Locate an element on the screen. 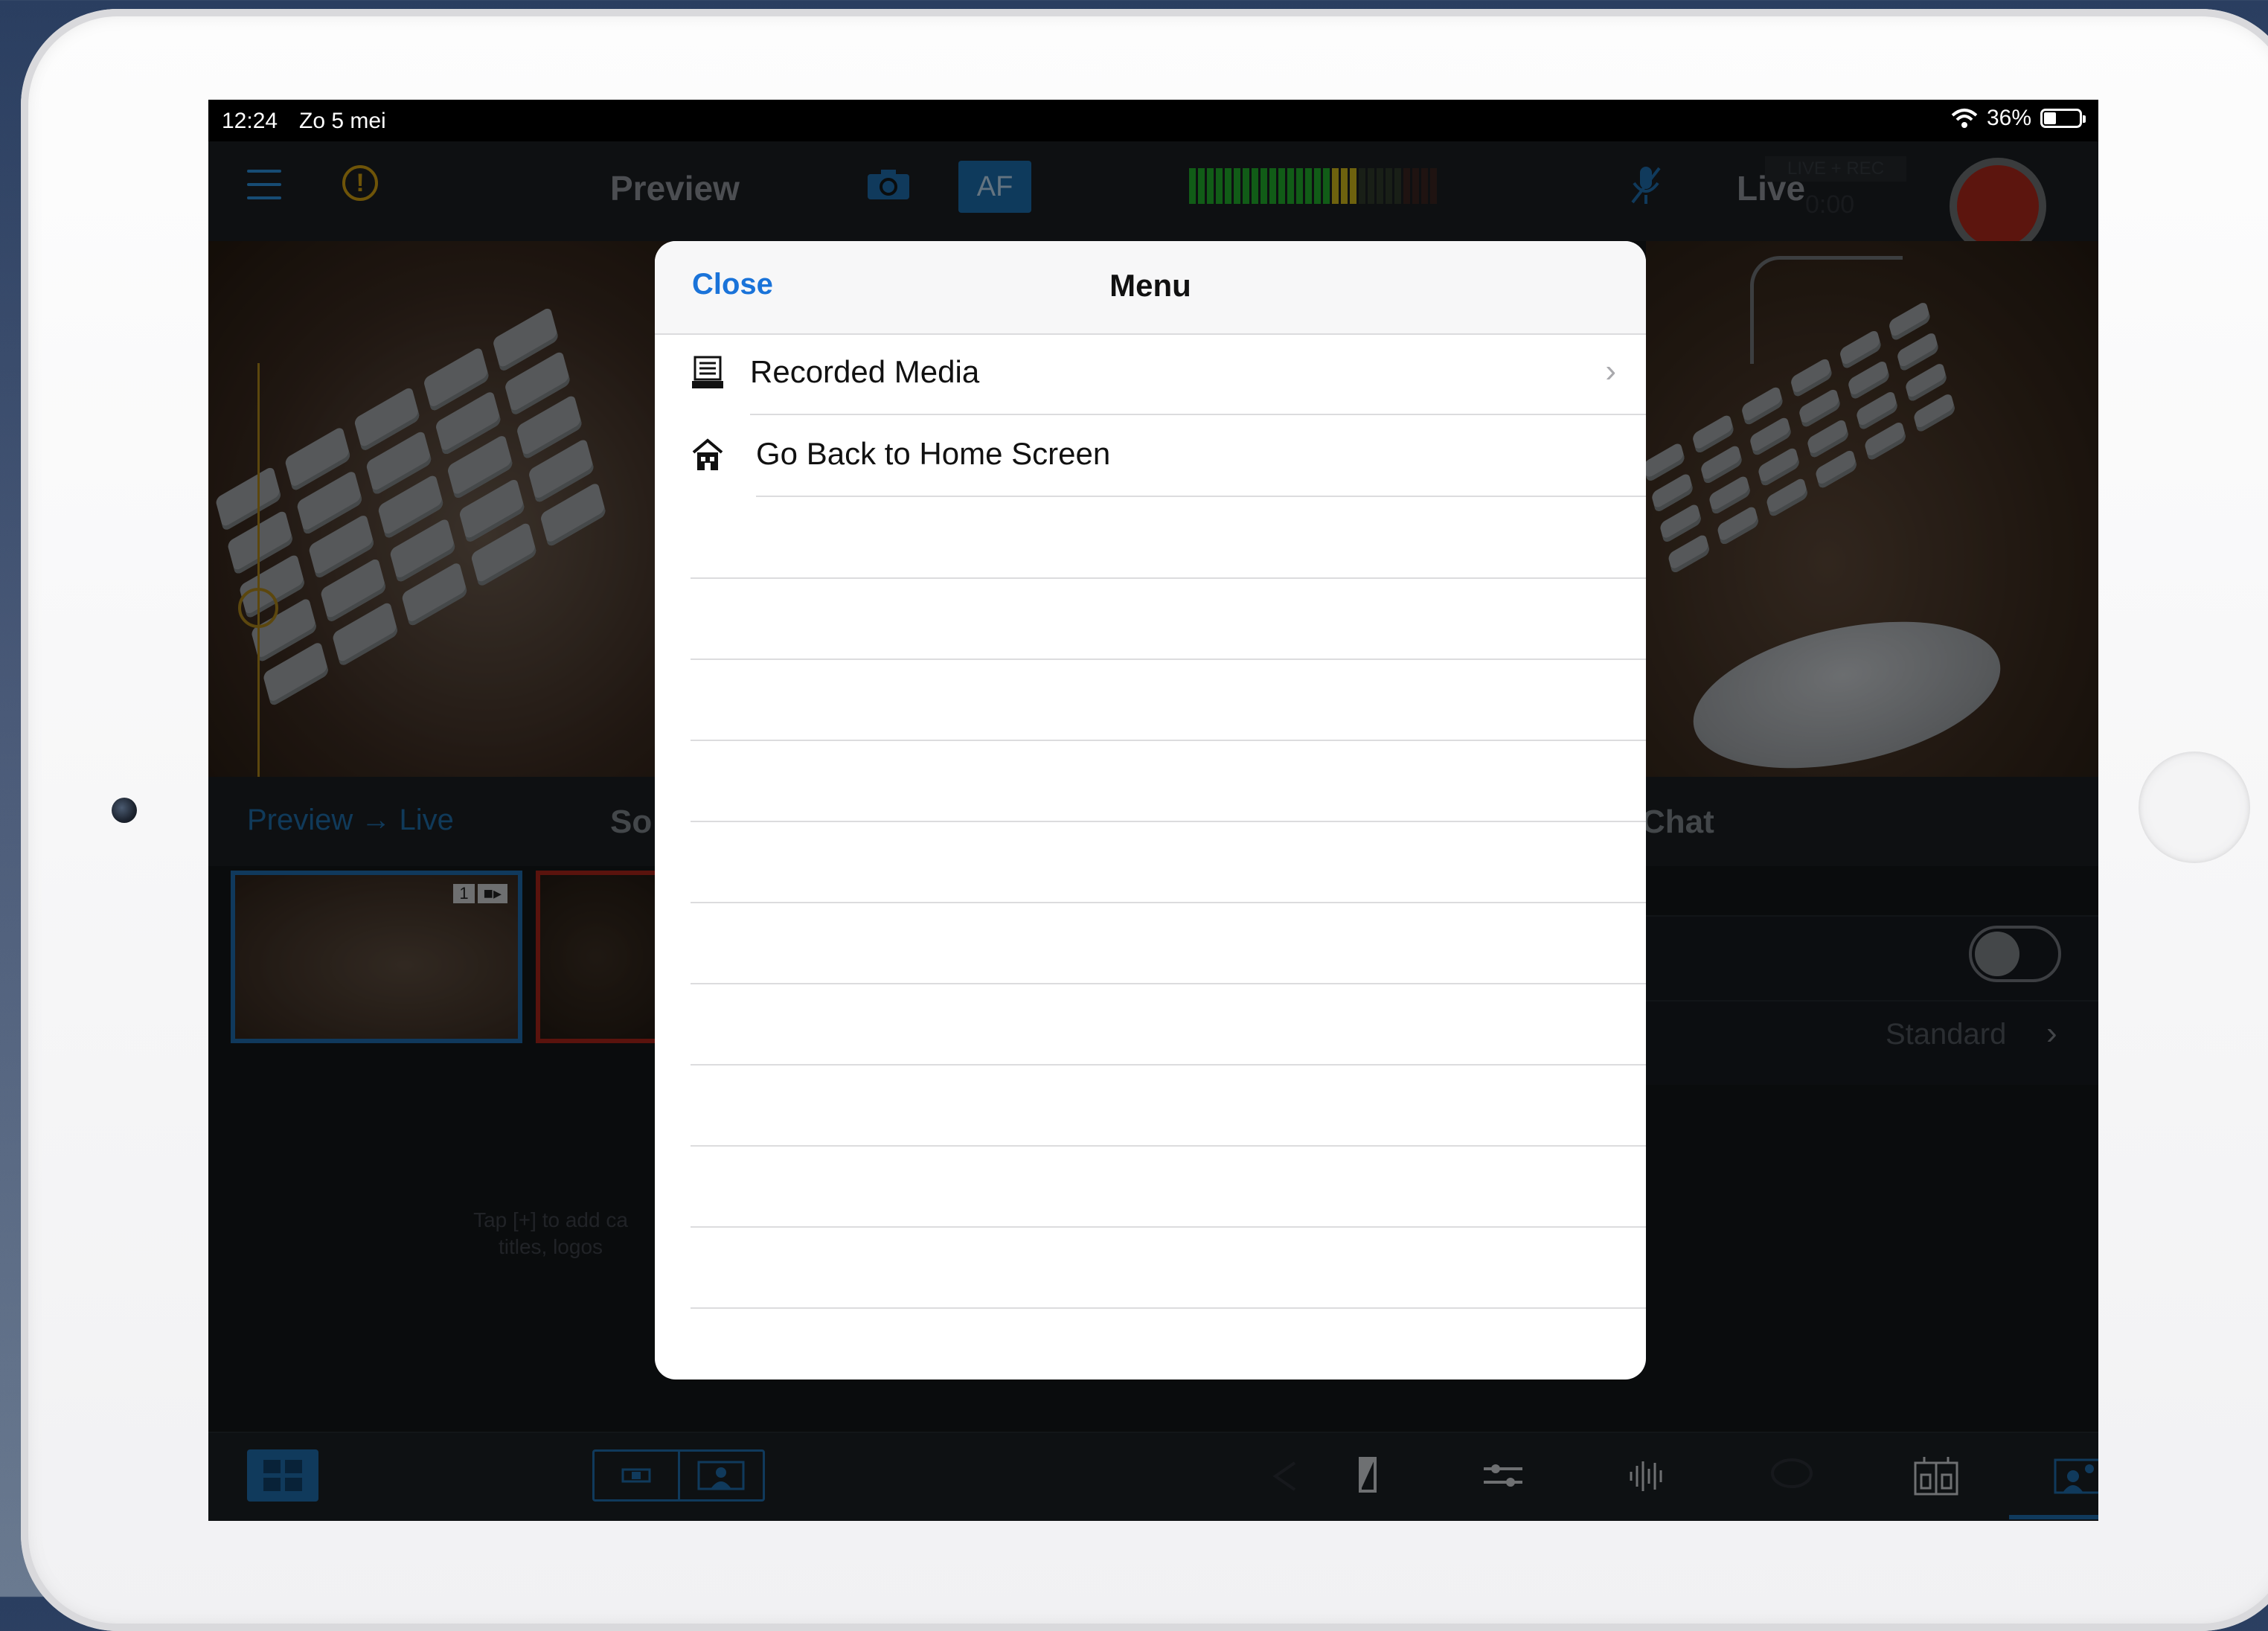 The width and height of the screenshot is (2268, 1631). modal-title: Menu is located at coordinates (1150, 285).